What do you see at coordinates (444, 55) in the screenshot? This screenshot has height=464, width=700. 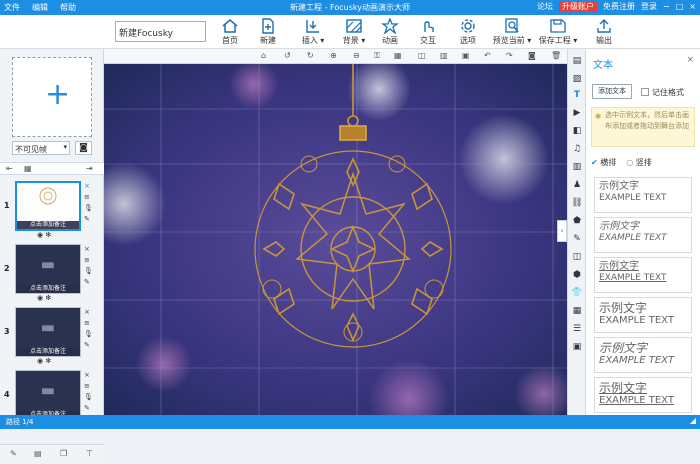 I see `align-icon: ▥` at bounding box center [444, 55].